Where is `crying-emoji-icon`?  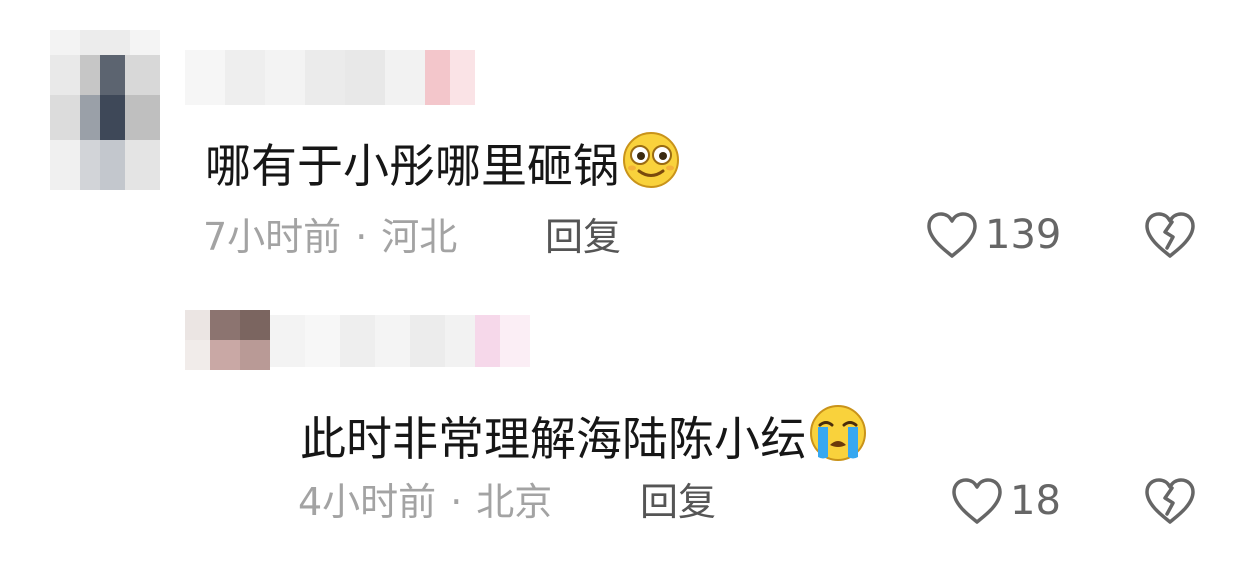 crying-emoji-icon is located at coordinates (838, 436).